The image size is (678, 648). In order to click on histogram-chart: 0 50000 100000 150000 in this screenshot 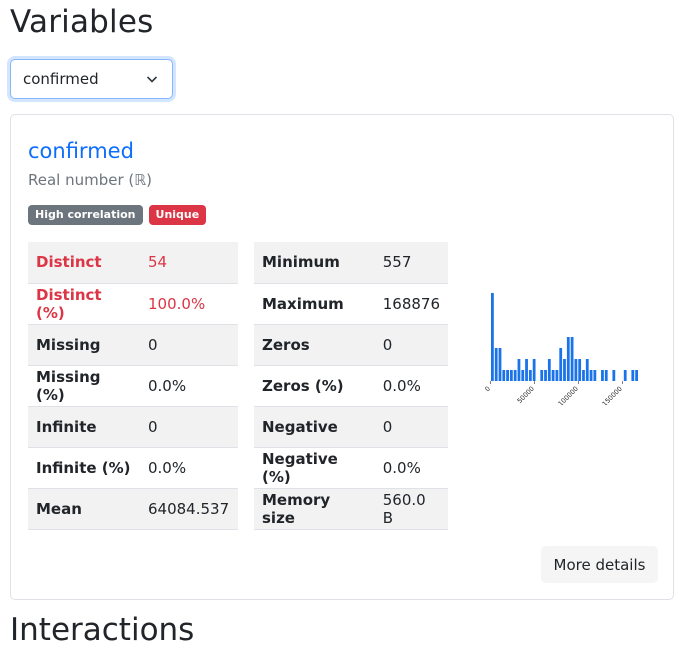, I will do `click(560, 349)`.